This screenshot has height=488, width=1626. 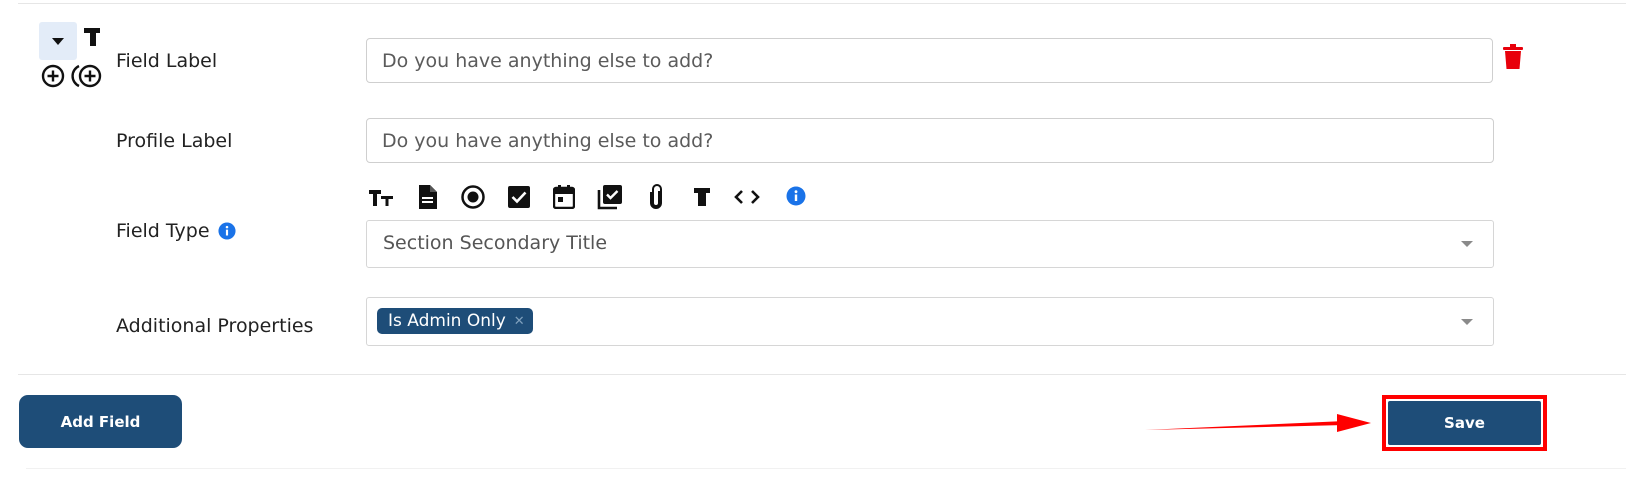 I want to click on caret-down-icon, so click(x=58, y=41).